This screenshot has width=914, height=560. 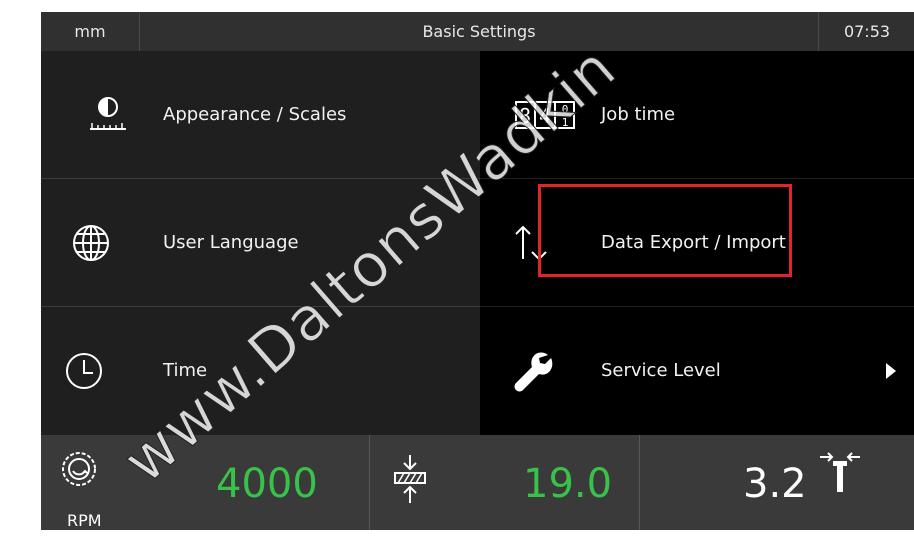 I want to click on menu-label: Service Level, so click(x=661, y=370).